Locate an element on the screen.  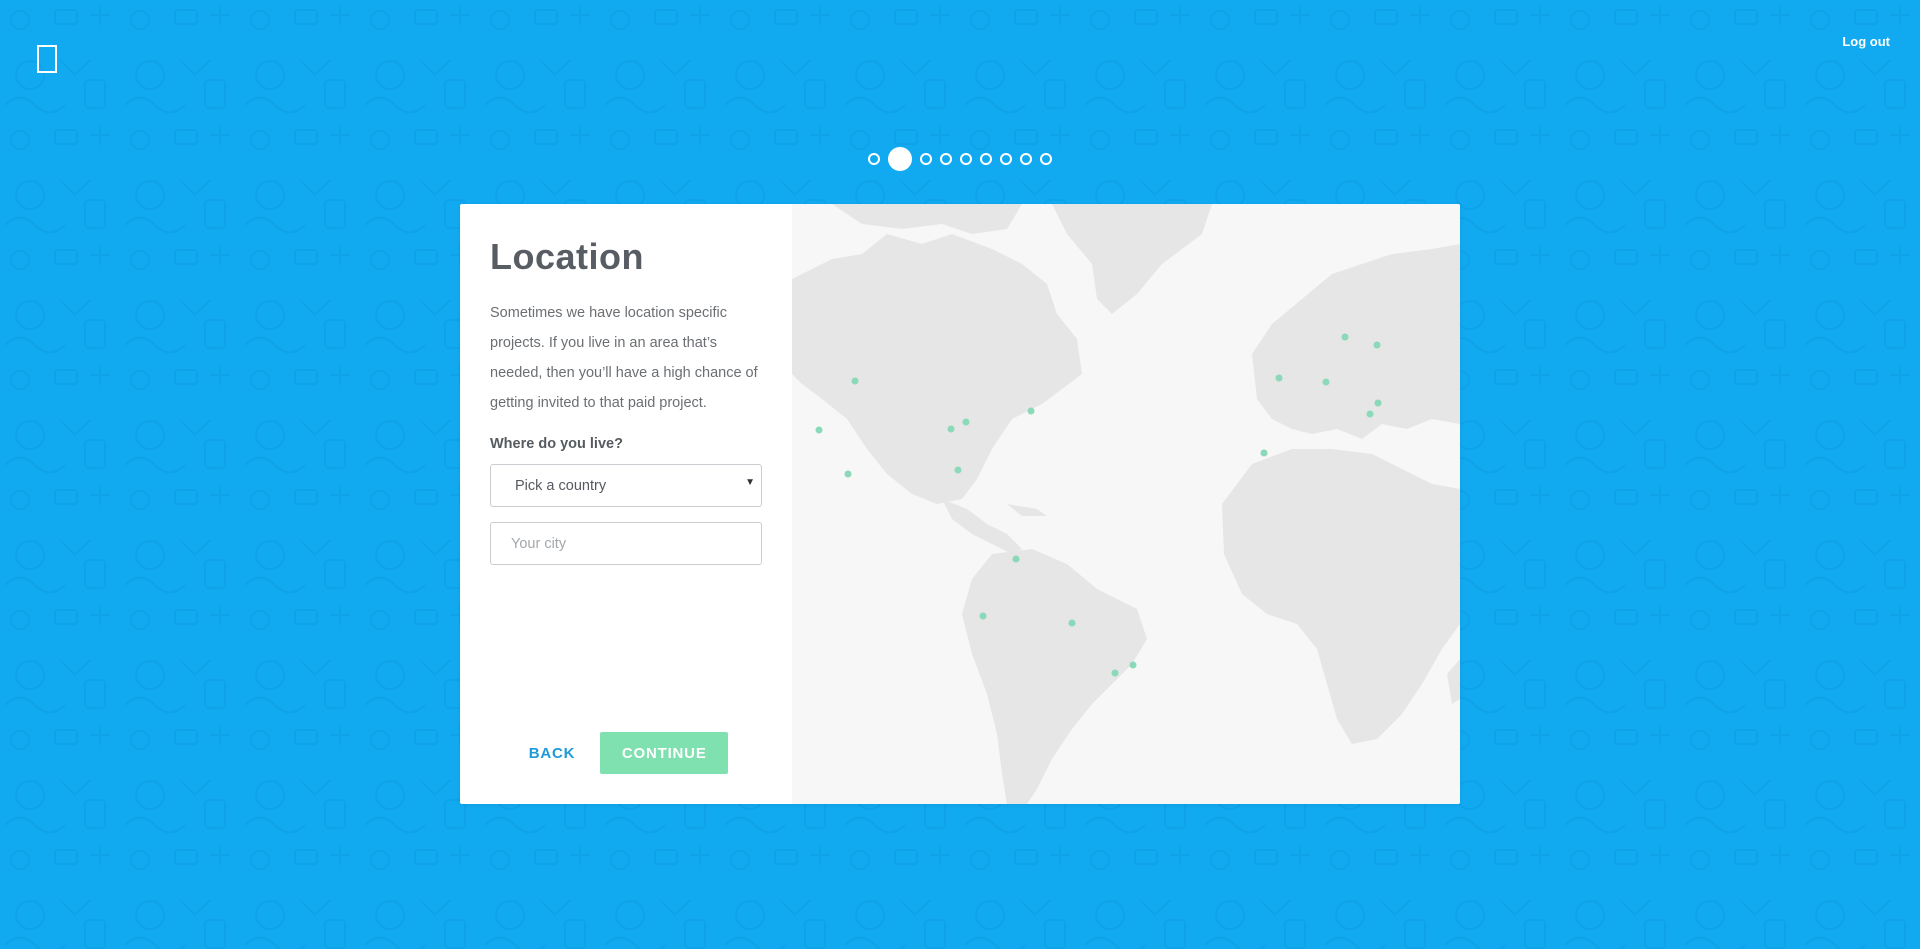
central-america-shape is located at coordinates (982, 526).